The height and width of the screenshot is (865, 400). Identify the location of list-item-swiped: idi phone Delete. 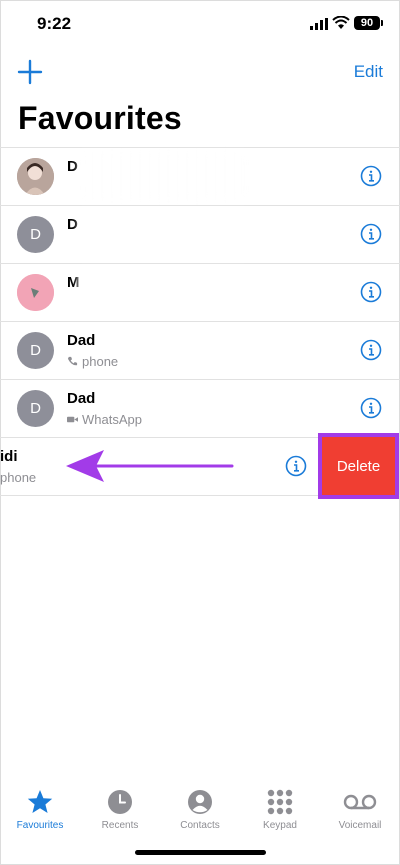
(200, 466).